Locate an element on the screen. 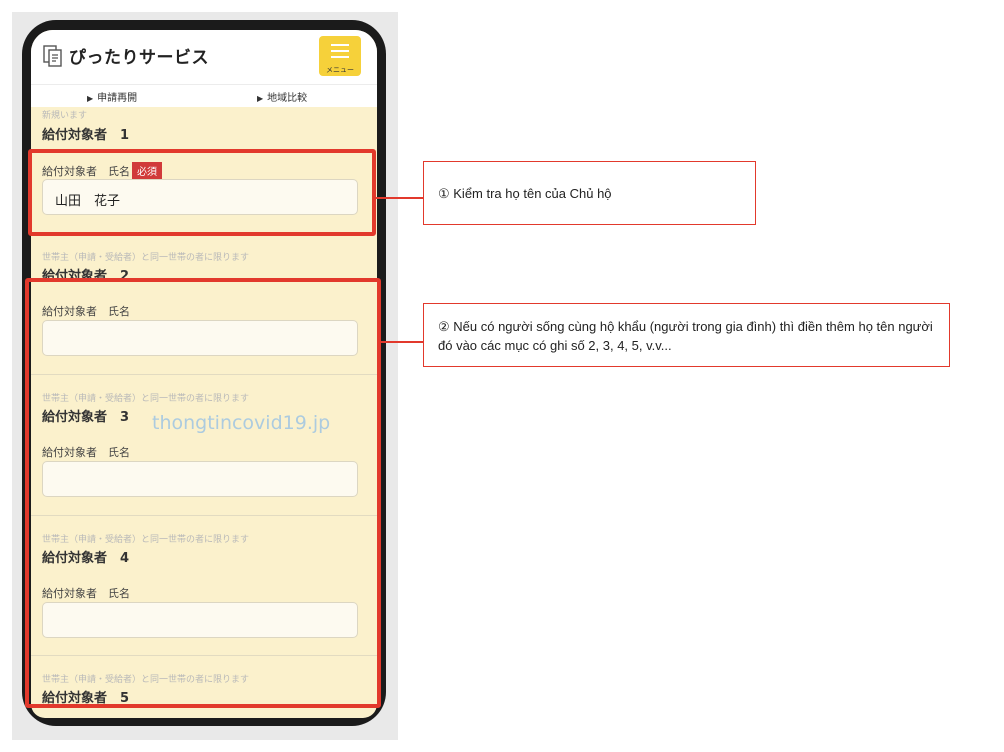  callout-check-owner-name: ① Kiểm tra họ tên của Chủ hộ is located at coordinates (589, 193).